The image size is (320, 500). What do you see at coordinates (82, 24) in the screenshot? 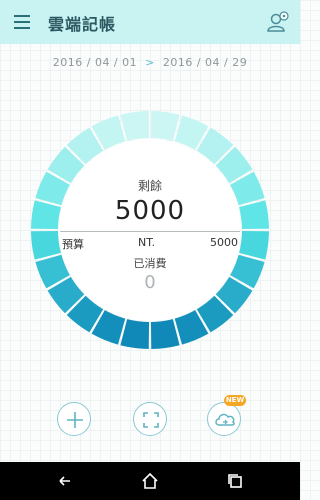
I see `app-title: 雲端記帳` at bounding box center [82, 24].